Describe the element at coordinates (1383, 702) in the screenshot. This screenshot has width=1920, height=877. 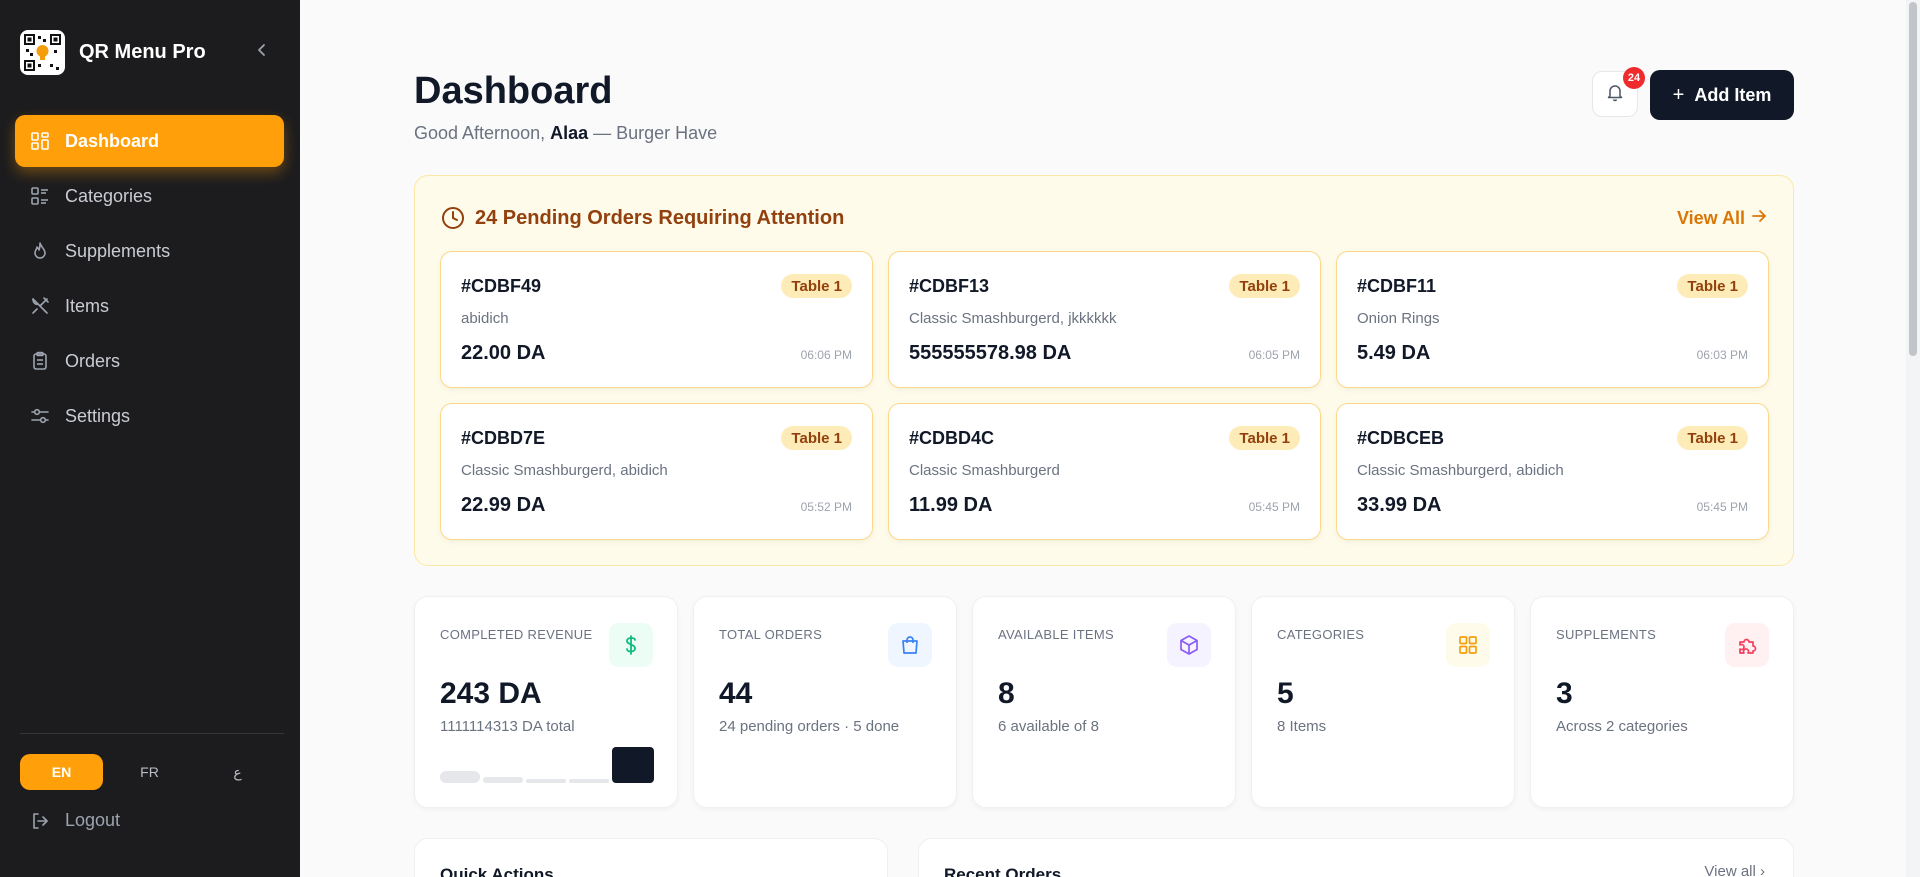
I see `stat-card-categories: CATEGORIES 5 8 Items` at that location.